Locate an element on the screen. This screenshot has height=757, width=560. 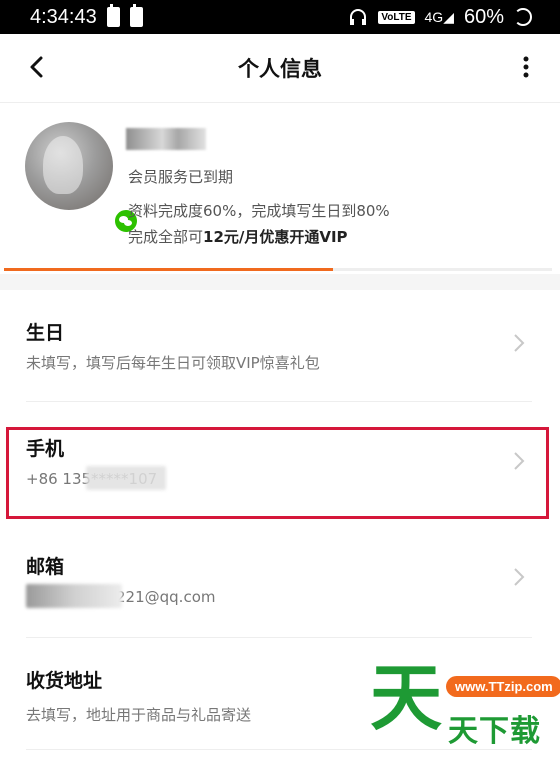
more-menu-button is located at coordinates (526, 67).